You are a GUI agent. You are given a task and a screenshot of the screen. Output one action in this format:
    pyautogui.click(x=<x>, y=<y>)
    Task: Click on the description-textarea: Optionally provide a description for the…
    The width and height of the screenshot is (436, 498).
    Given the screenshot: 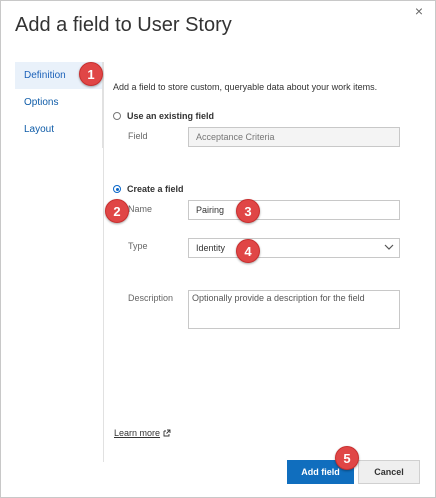 What is the action you would take?
    pyautogui.click(x=294, y=309)
    